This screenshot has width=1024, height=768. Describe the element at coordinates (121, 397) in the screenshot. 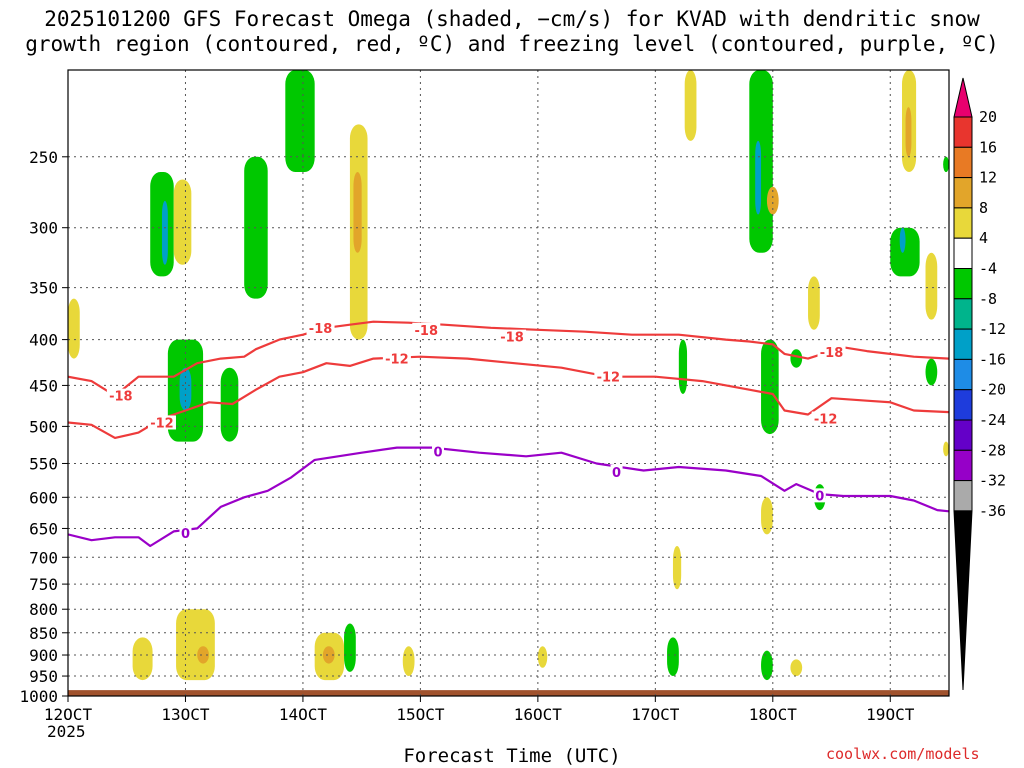

I see `contour-label-4: -18` at that location.